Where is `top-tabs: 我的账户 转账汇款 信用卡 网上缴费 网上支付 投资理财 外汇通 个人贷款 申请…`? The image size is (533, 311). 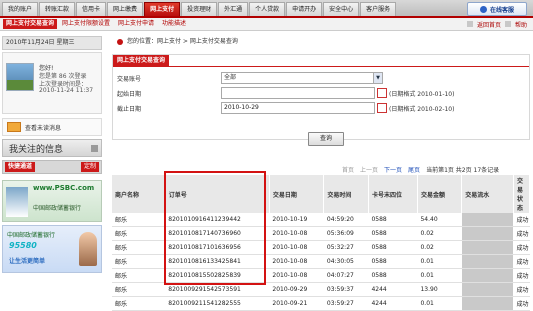 top-tabs: 我的账户 转账汇款 信用卡 网上缴费 网上支付 投资理财 外汇通 个人贷款 申请… is located at coordinates (199, 9).